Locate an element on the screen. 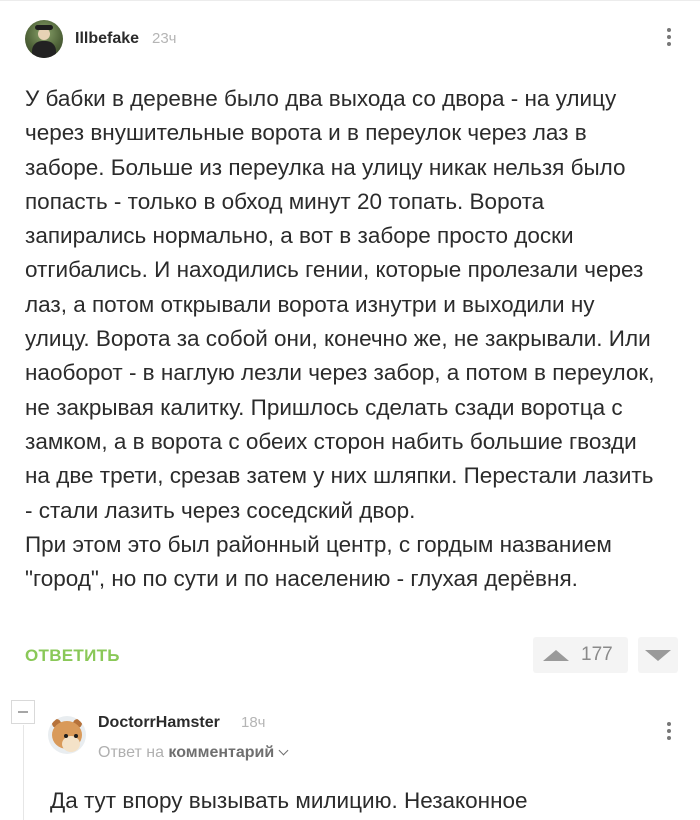  vote-up-button: 177 is located at coordinates (580, 655).